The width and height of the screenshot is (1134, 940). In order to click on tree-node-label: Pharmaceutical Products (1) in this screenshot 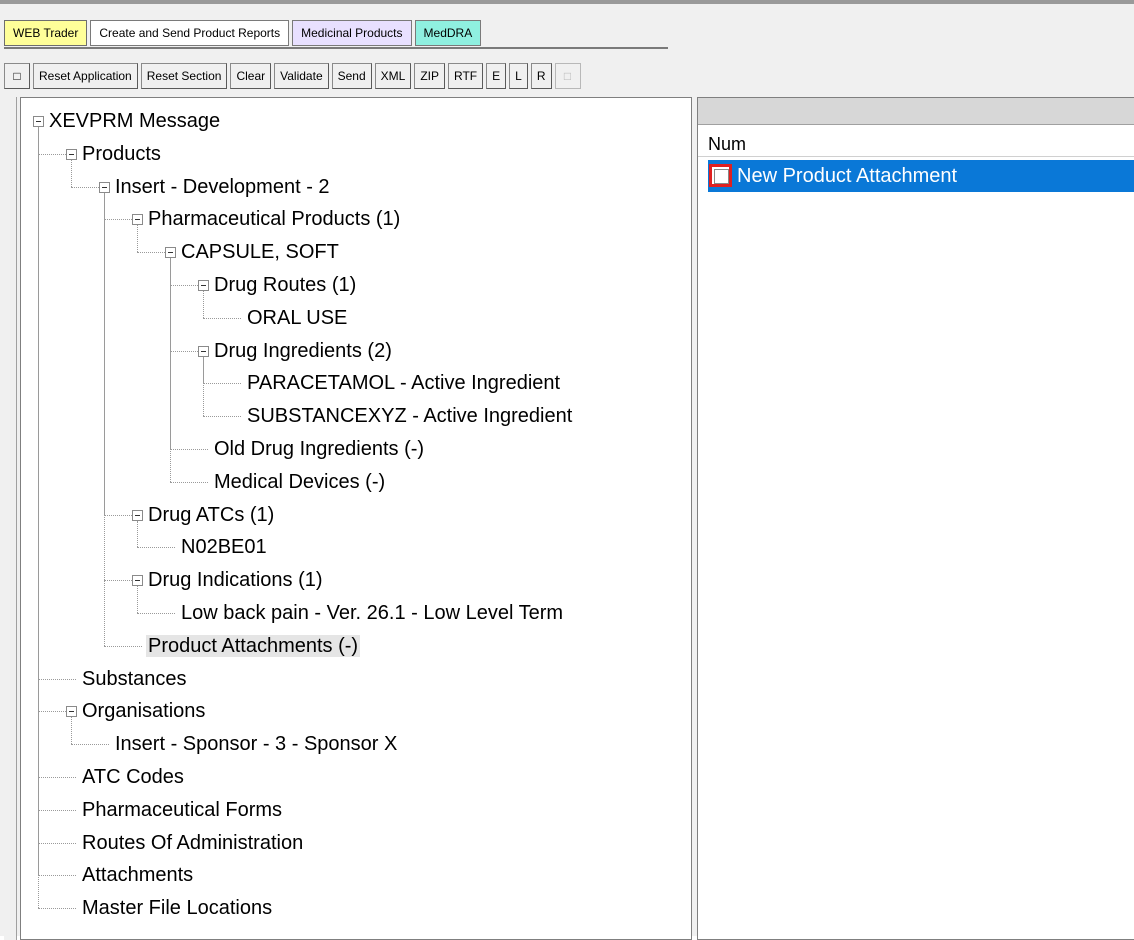, I will do `click(274, 219)`.